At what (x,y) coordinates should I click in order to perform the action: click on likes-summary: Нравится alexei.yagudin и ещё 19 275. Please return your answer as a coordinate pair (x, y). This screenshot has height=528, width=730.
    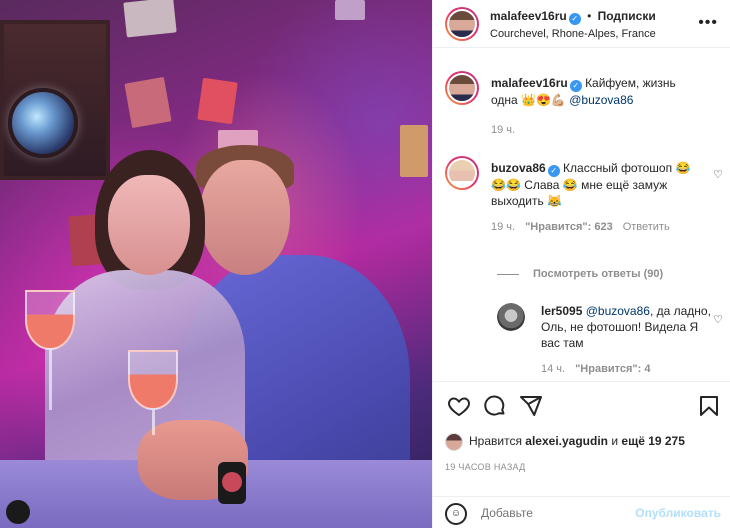
    Looking at the image, I should click on (565, 442).